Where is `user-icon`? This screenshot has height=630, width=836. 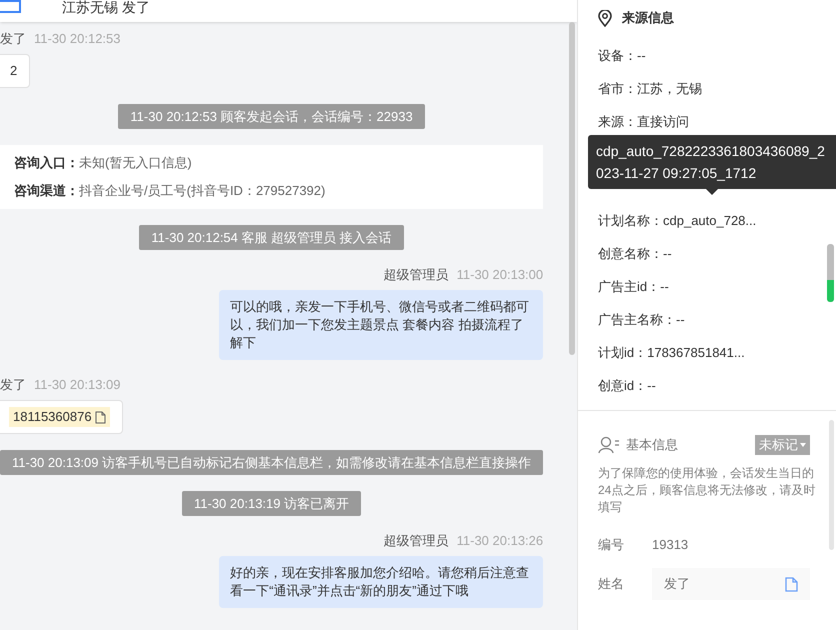 user-icon is located at coordinates (609, 445).